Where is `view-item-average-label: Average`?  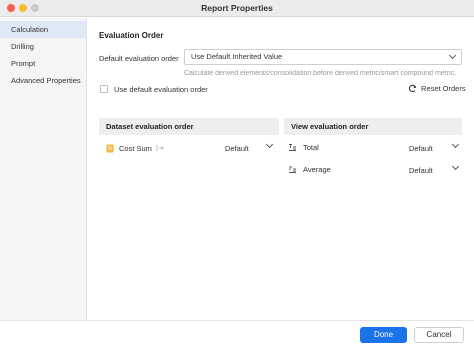 view-item-average-label: Average is located at coordinates (317, 169).